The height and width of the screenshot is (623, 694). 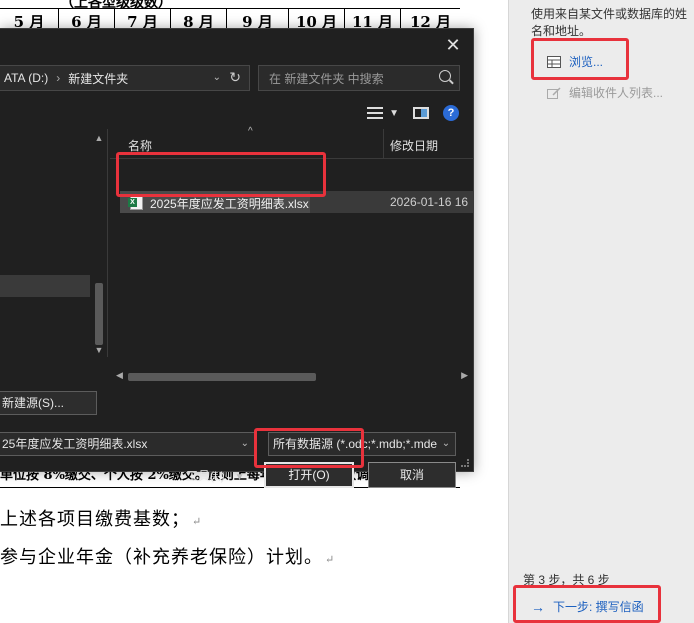 What do you see at coordinates (26, 78) in the screenshot?
I see `breadcrumb-drive: ATA (D:)` at bounding box center [26, 78].